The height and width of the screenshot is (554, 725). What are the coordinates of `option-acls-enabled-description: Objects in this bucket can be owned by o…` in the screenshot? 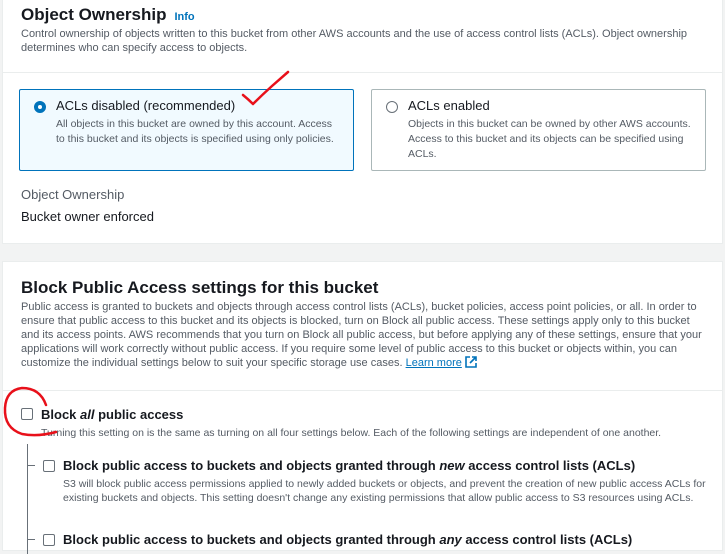 It's located at (549, 139).